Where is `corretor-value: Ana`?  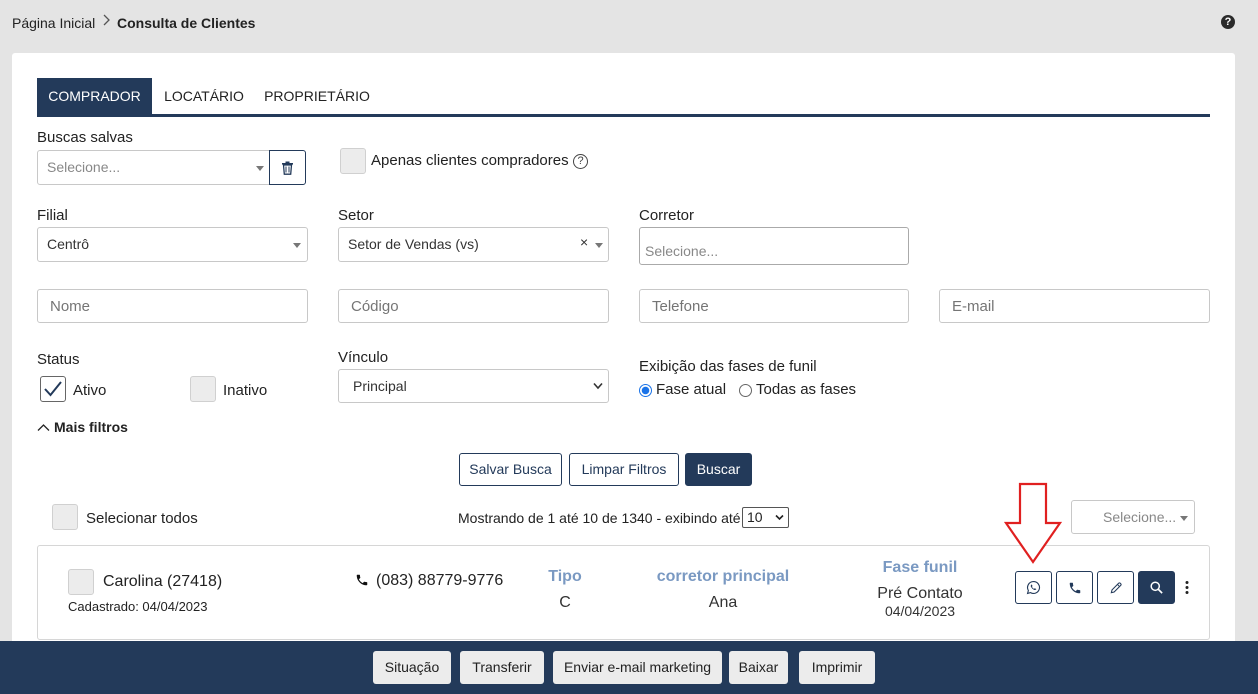 corretor-value: Ana is located at coordinates (723, 602).